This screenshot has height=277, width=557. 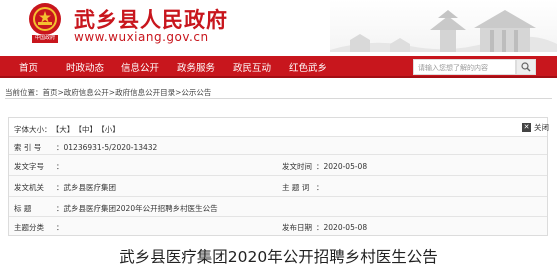 I want to click on close-label: 关闭, so click(x=541, y=127).